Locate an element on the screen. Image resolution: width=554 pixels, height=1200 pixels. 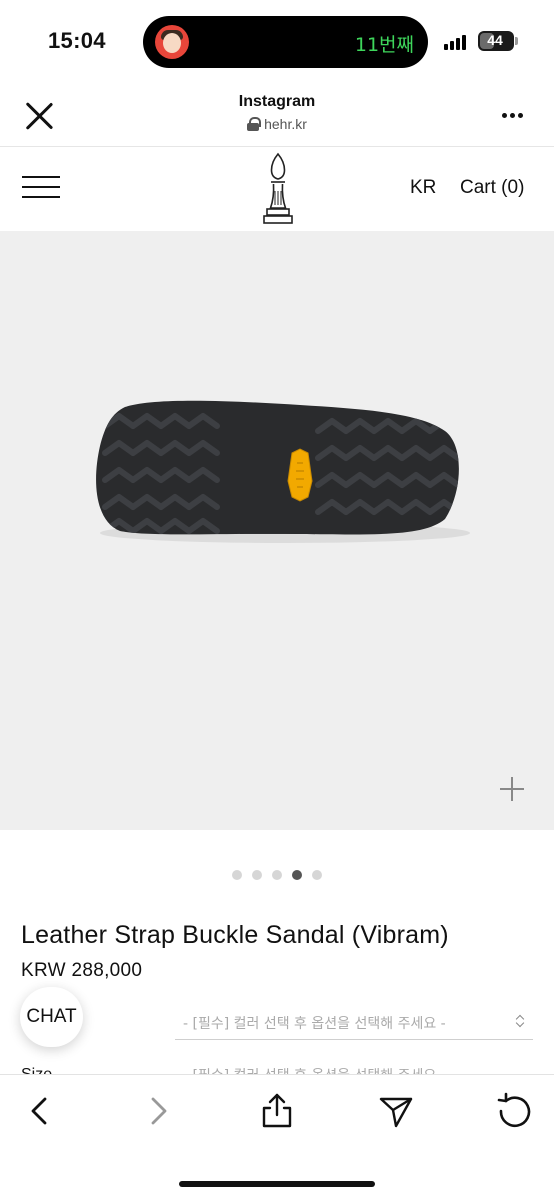
home-indicator is located at coordinates (277, 1184).